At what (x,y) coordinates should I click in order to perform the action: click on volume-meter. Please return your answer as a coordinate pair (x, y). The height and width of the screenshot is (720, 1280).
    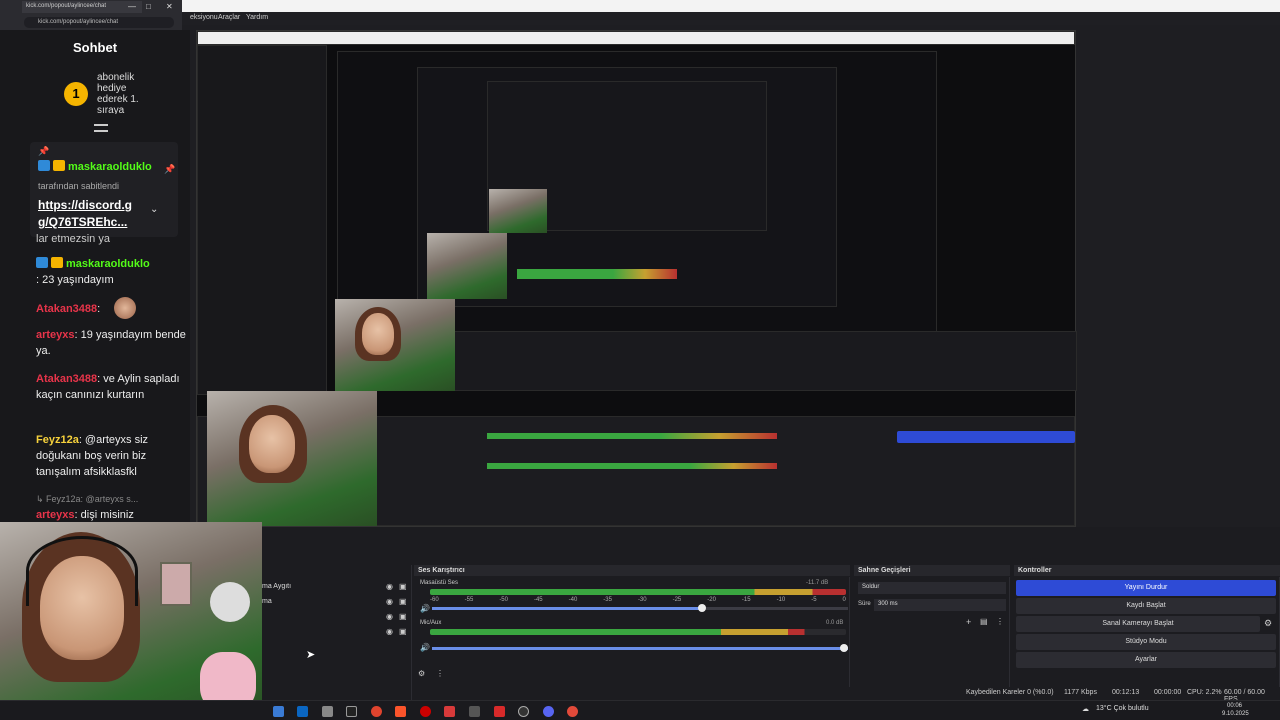
    Looking at the image, I should click on (638, 592).